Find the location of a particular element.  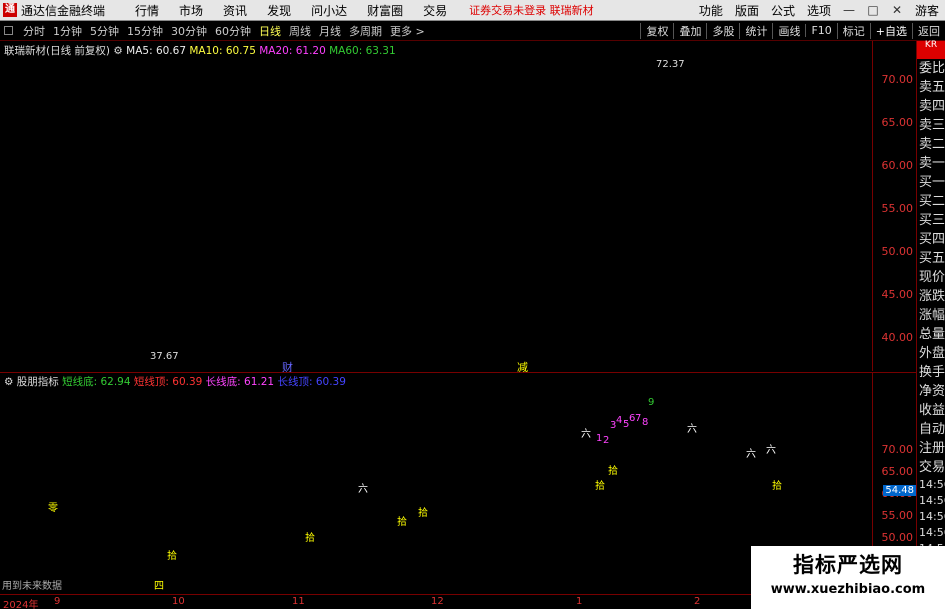

tool-add-watchlist: +自选 is located at coordinates (890, 30).